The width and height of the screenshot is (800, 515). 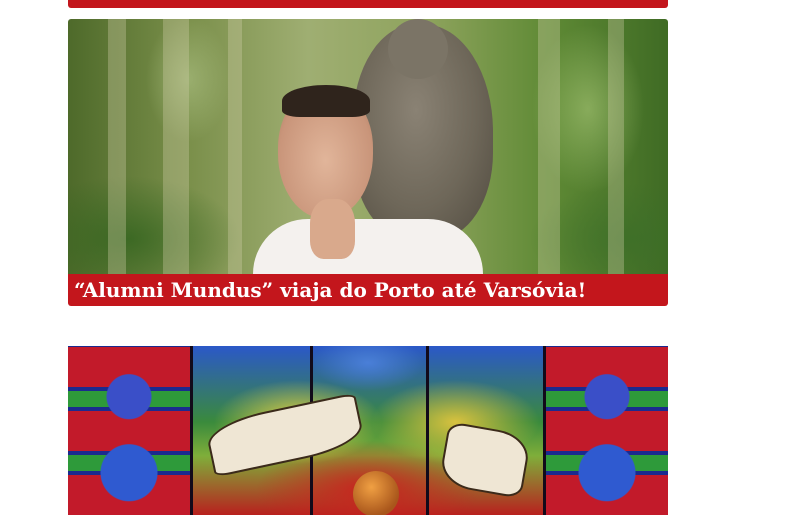 I want to click on fruit-ornament, so click(x=376, y=493).